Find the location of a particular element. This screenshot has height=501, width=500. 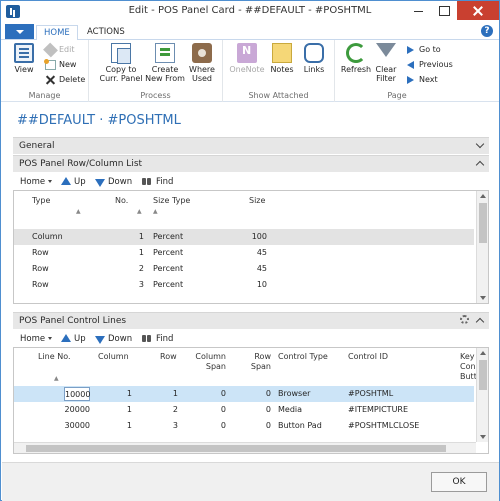

control-lines-horizontal-scrollbar is located at coordinates (245, 447).